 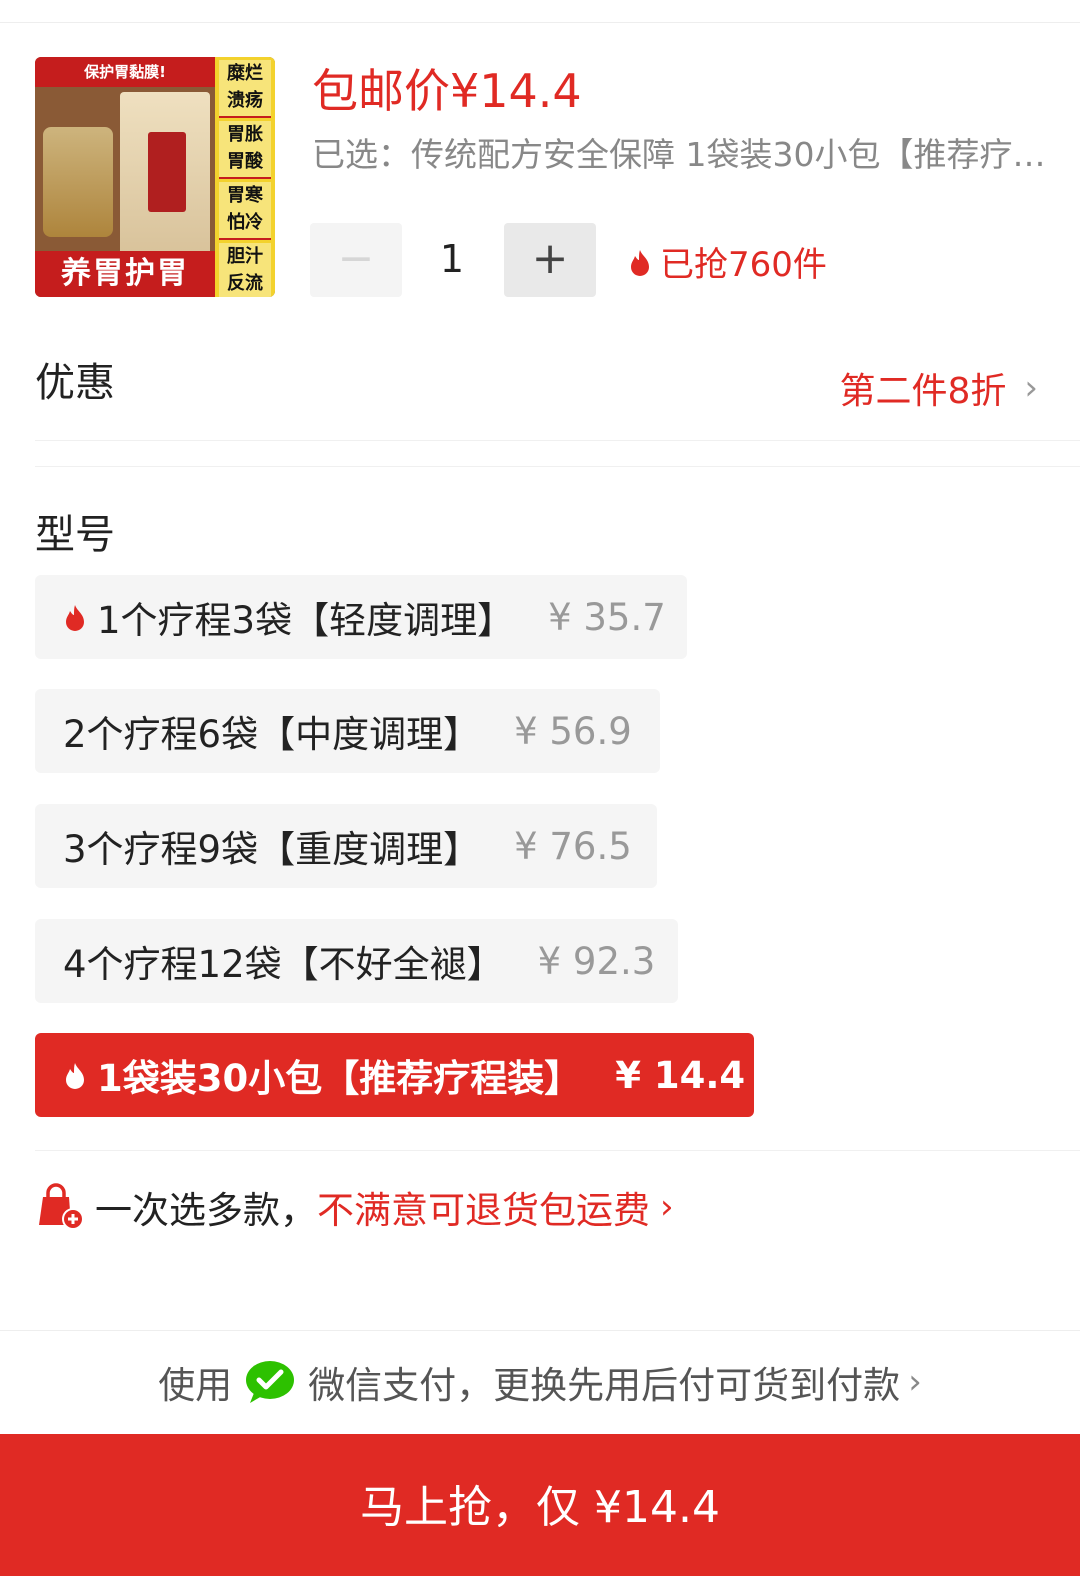 What do you see at coordinates (743, 265) in the screenshot?
I see `sold-count-text: 已抢760件` at bounding box center [743, 265].